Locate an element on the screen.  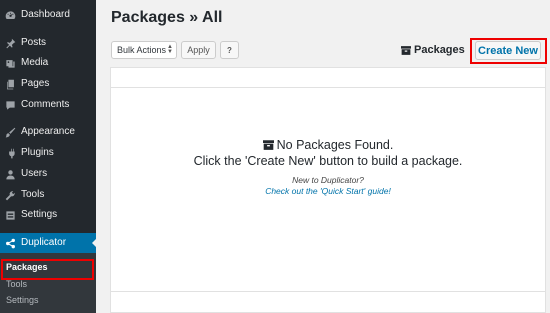
menu-label: Comments is located at coordinates (45, 104).